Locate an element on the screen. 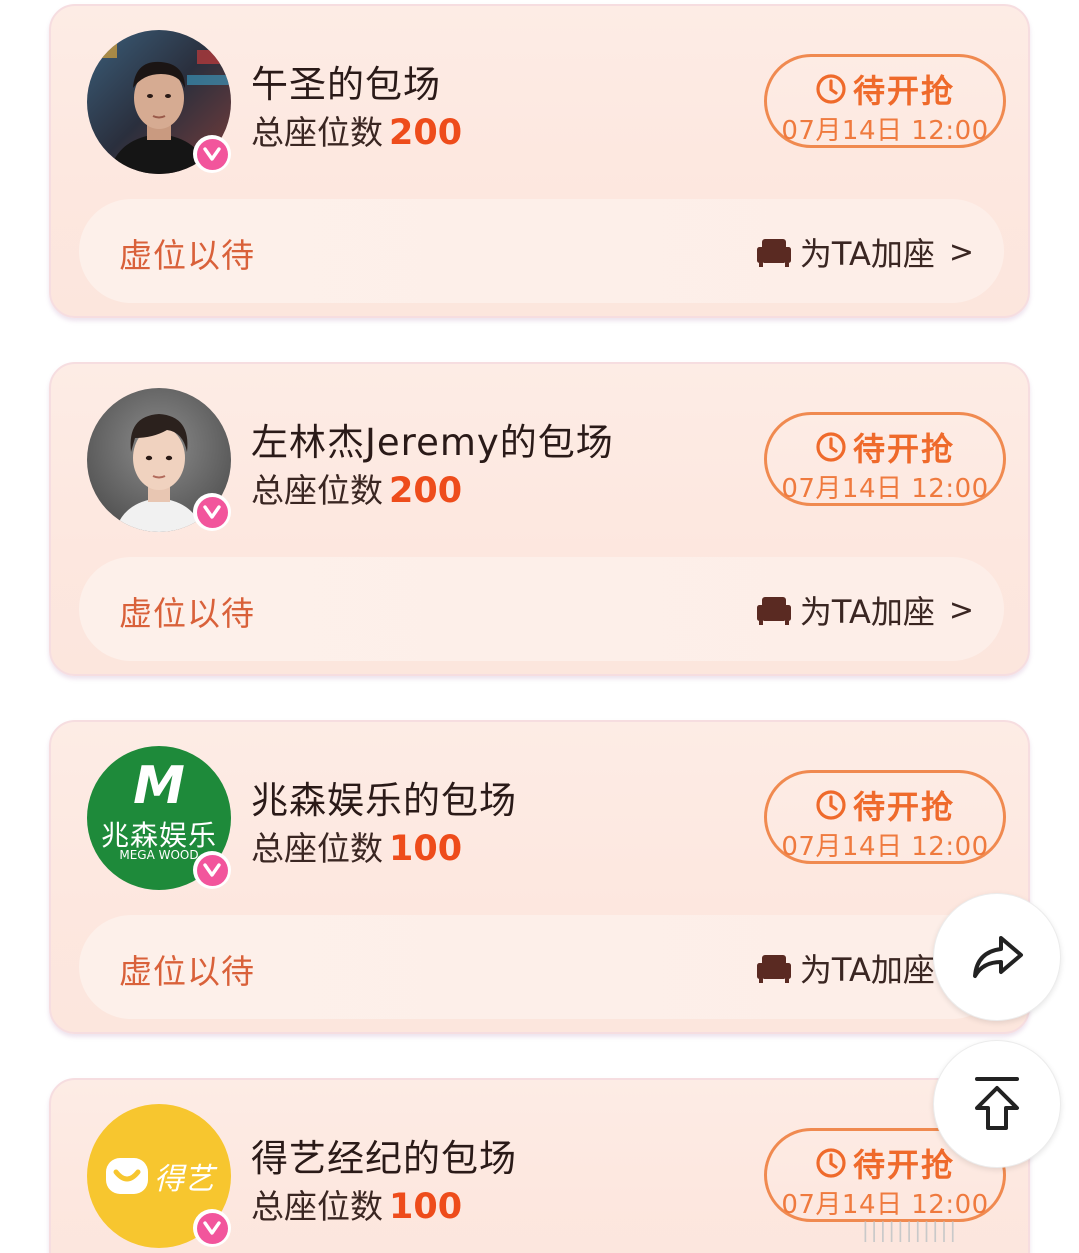  back-to-top-button is located at coordinates (997, 1104).